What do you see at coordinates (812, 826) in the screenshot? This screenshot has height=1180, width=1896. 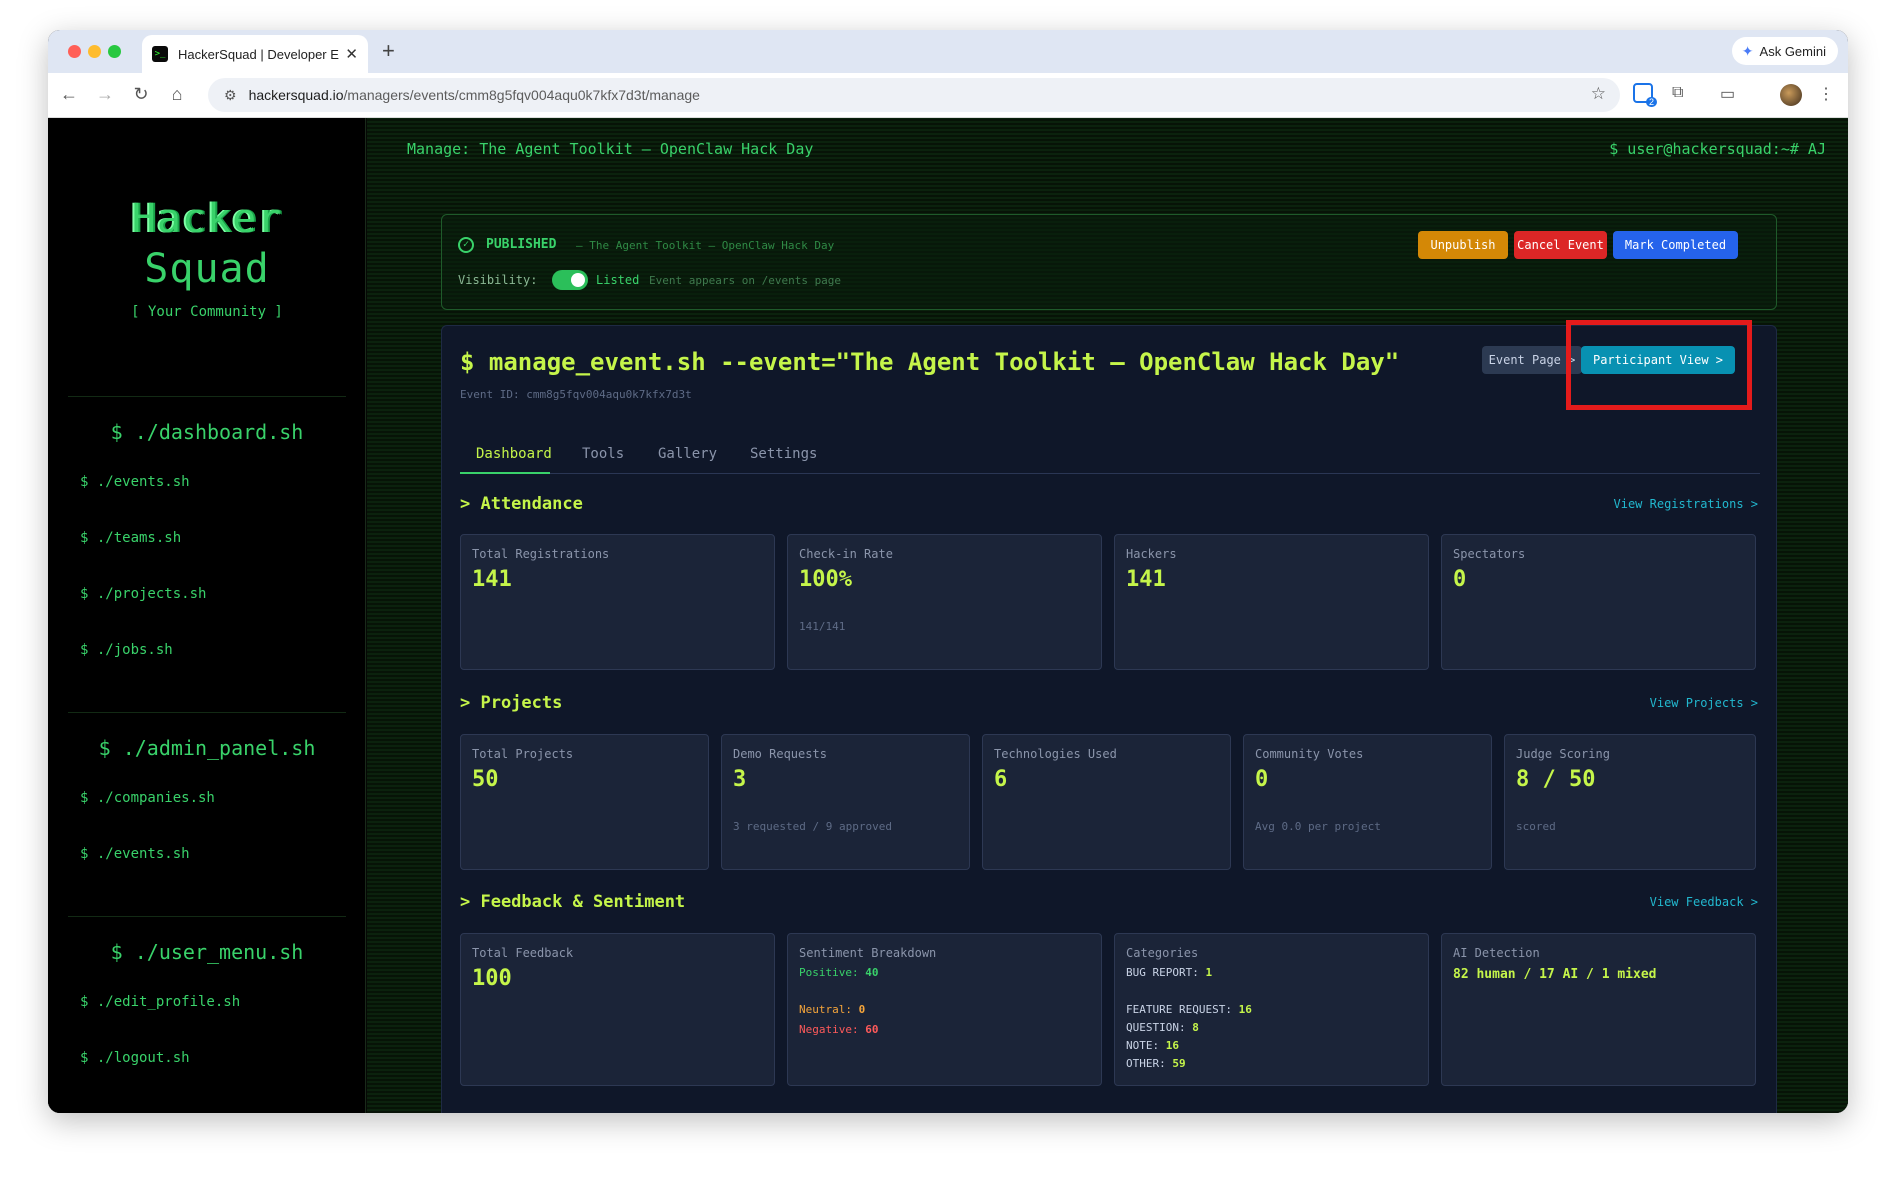 I see `stat-subtext: 3 requested / 9 approved` at bounding box center [812, 826].